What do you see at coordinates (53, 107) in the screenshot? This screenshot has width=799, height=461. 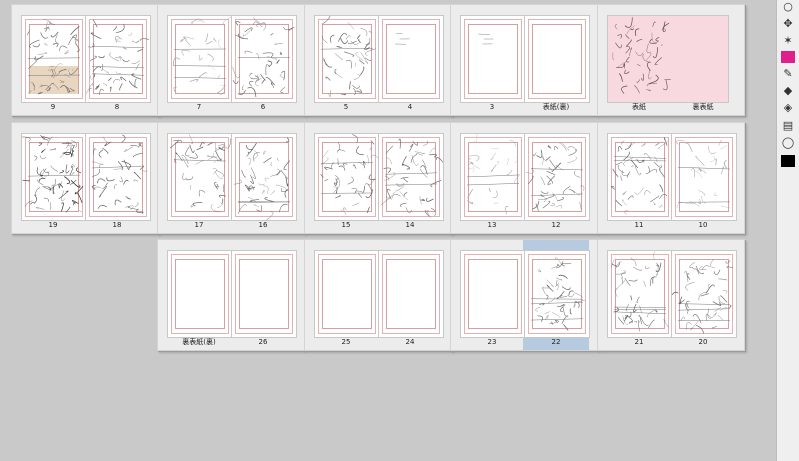 I see `page-number-label: 9` at bounding box center [53, 107].